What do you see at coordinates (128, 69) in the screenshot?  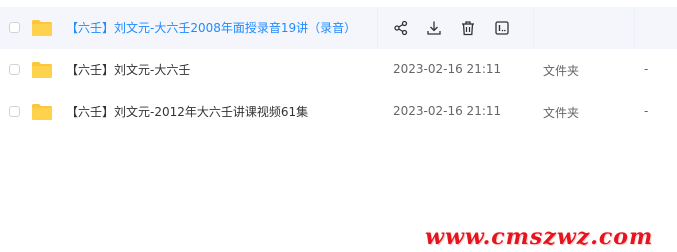 I see `file-name: 【六壬】刘文元-大六壬` at bounding box center [128, 69].